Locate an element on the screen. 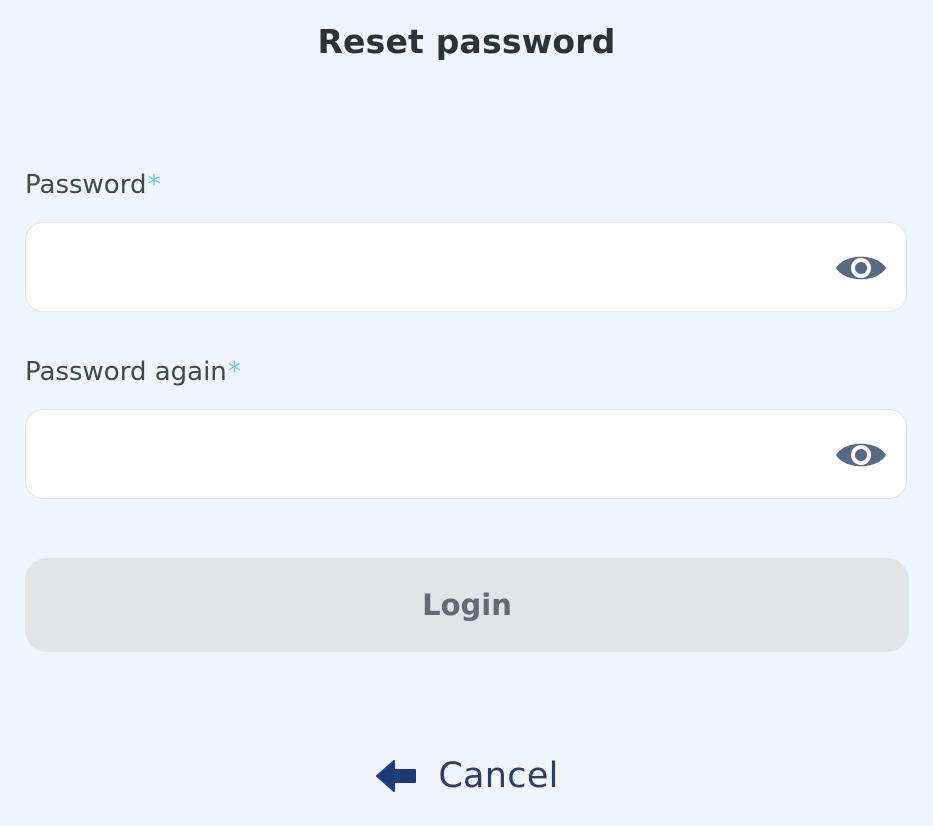 Image resolution: width=933 pixels, height=826 pixels. password-label-text: Password is located at coordinates (86, 185).